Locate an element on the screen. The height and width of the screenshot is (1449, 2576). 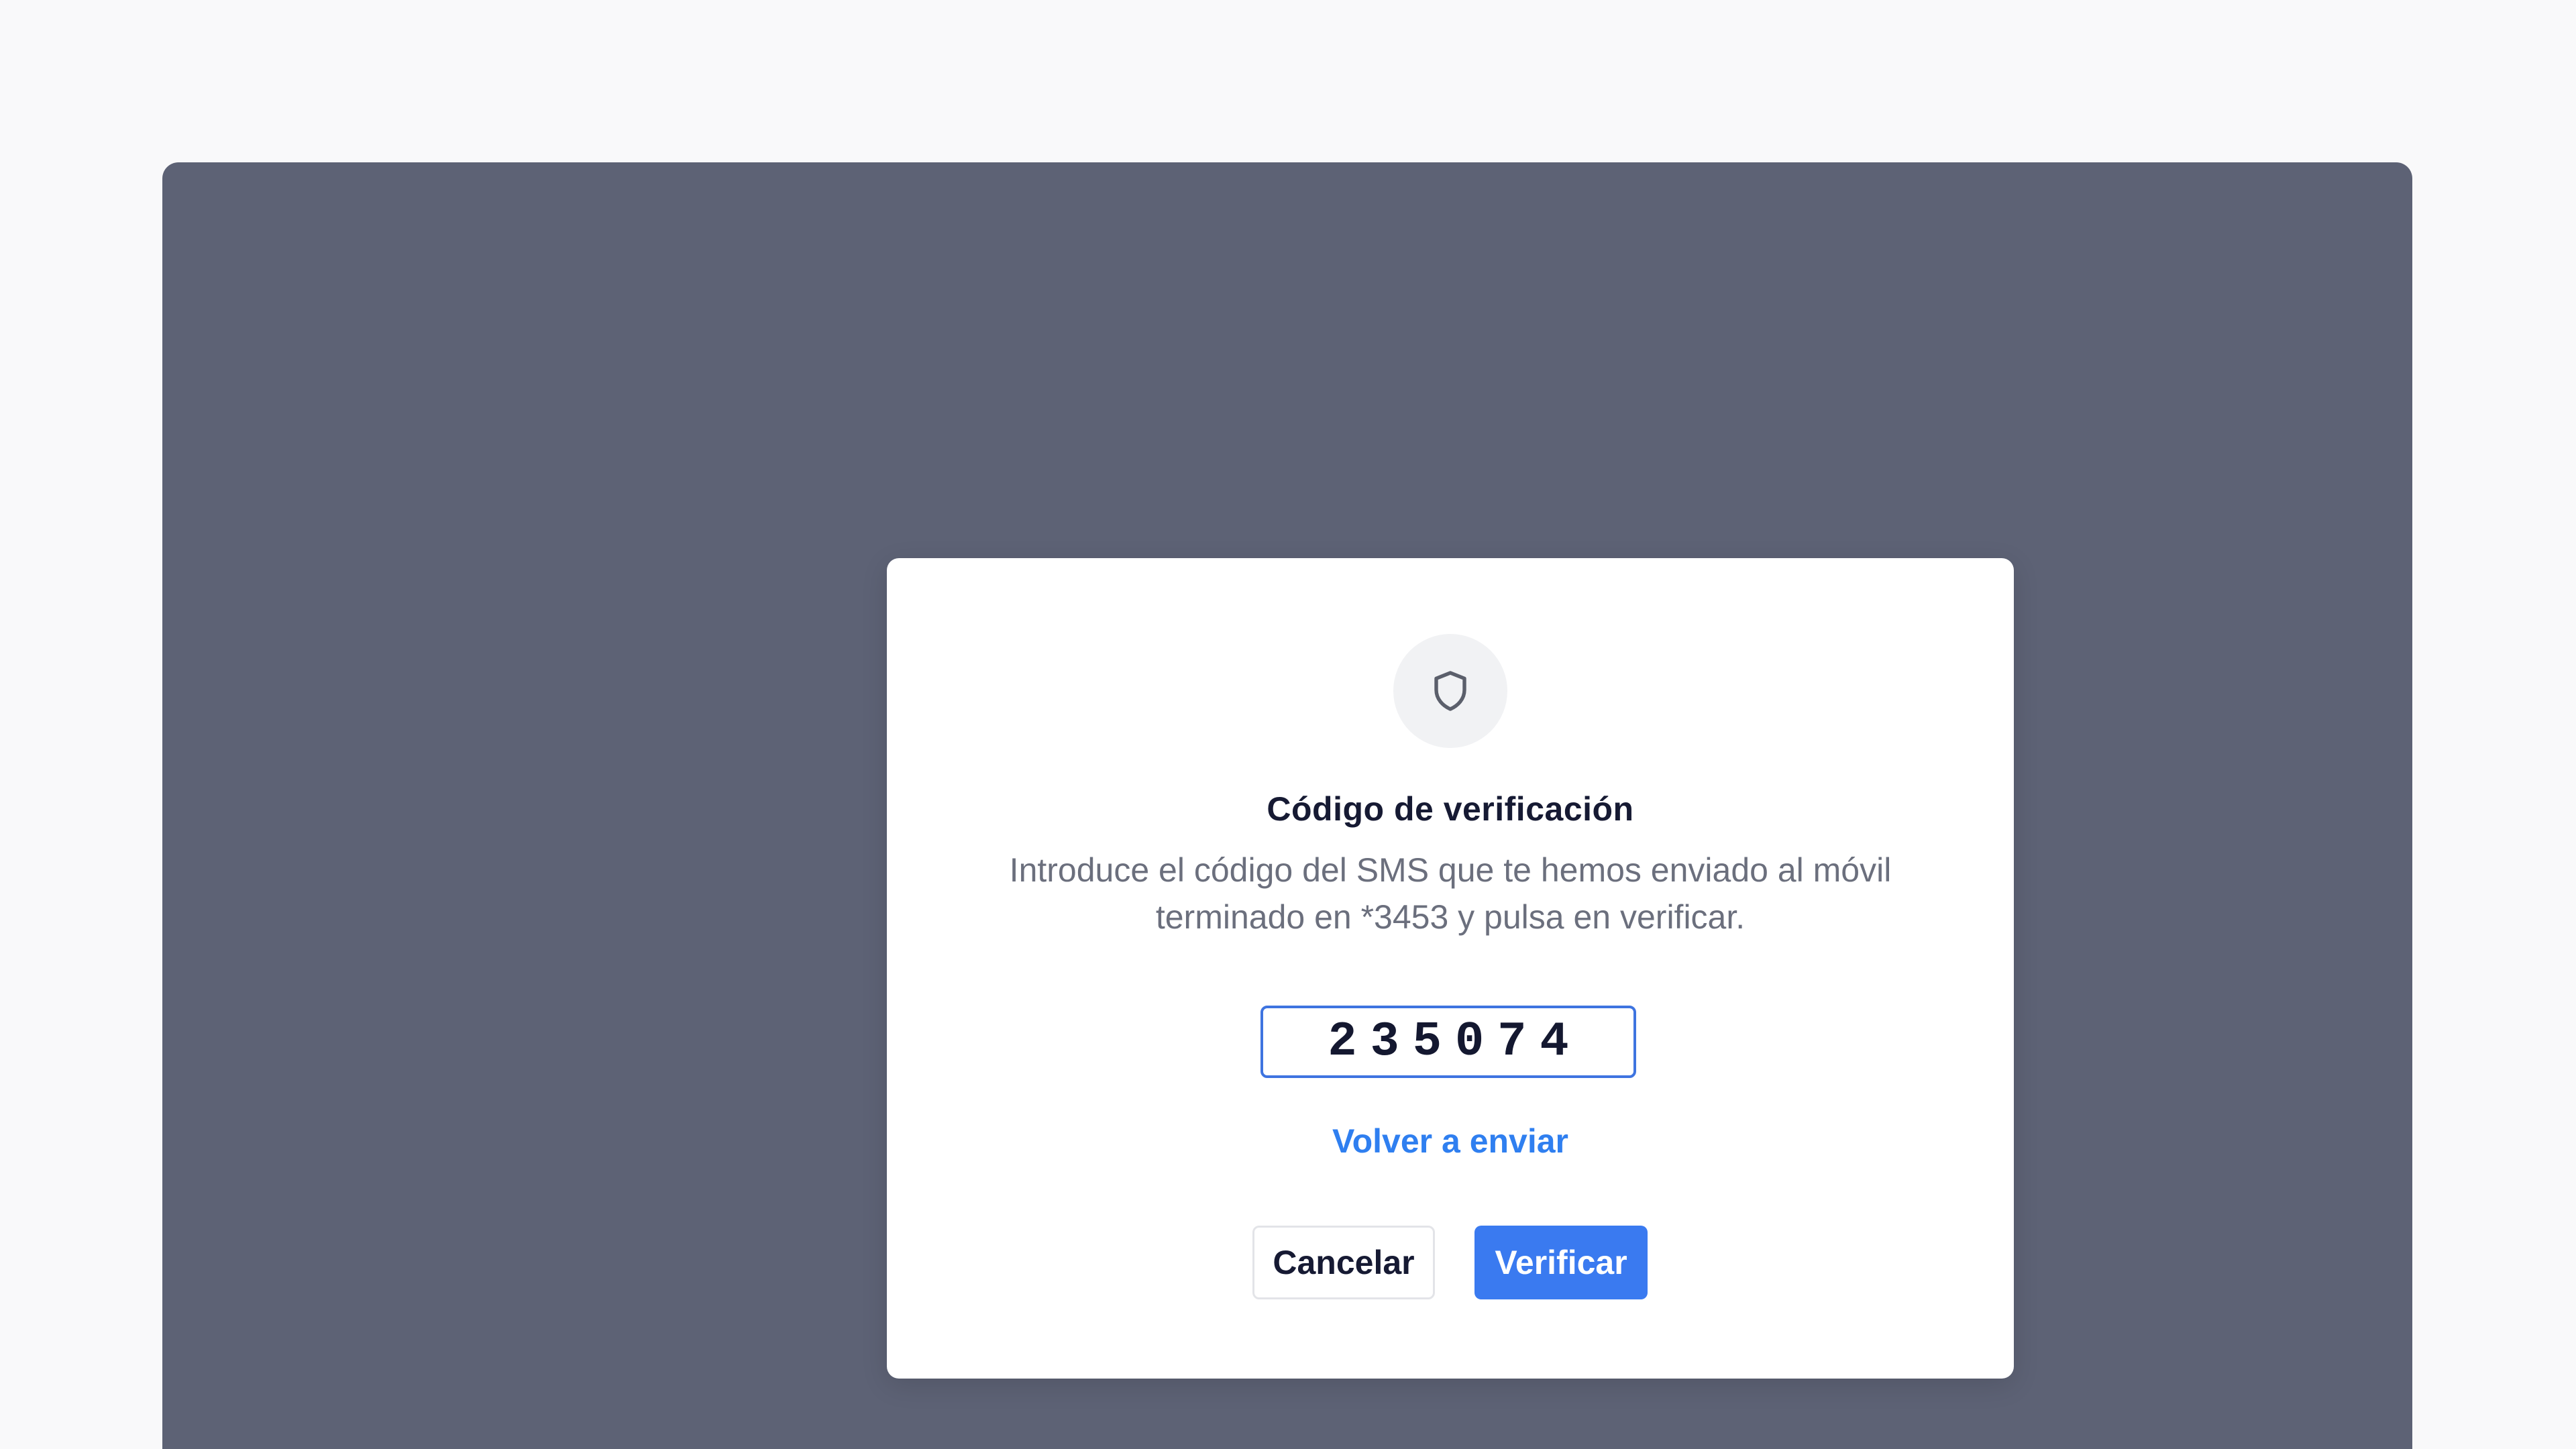
resend-link: Volver a enviar is located at coordinates (1450, 1141).